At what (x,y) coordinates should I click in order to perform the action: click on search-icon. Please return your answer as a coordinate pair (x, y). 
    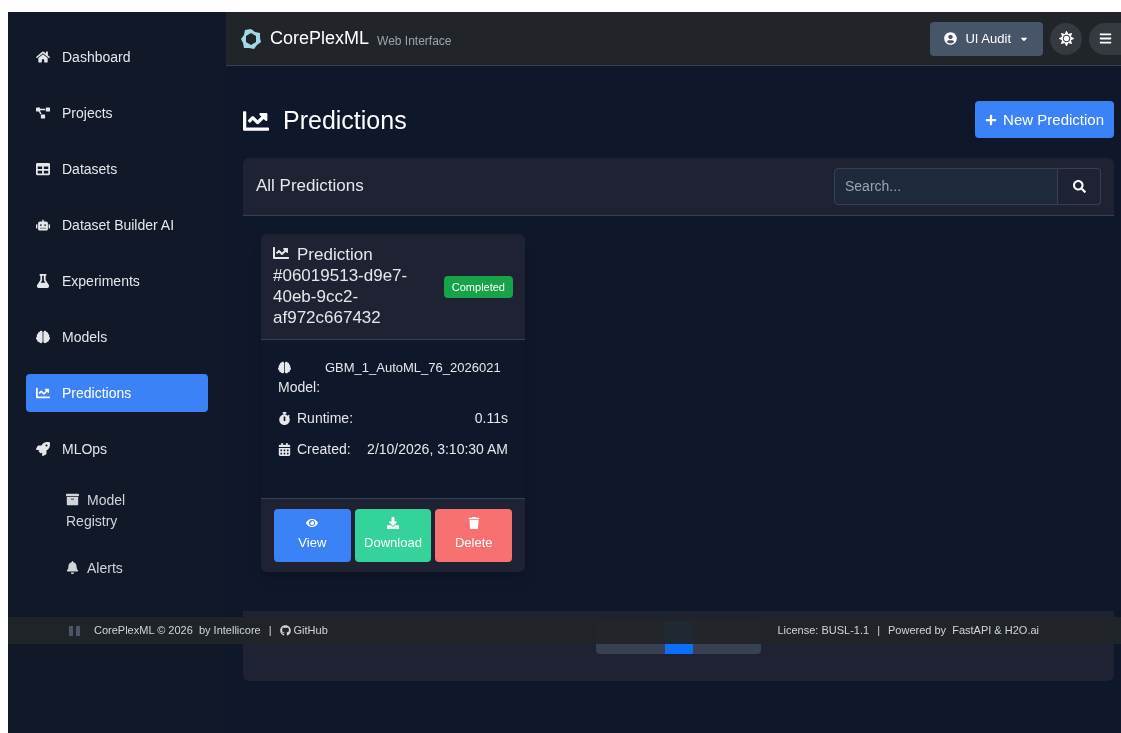
    Looking at the image, I should click on (1079, 186).